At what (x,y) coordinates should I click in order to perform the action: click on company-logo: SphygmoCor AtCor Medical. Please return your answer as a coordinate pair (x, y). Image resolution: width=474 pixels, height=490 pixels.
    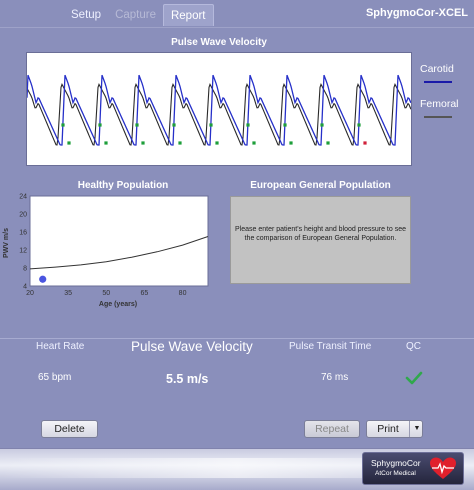
    Looking at the image, I should click on (413, 468).